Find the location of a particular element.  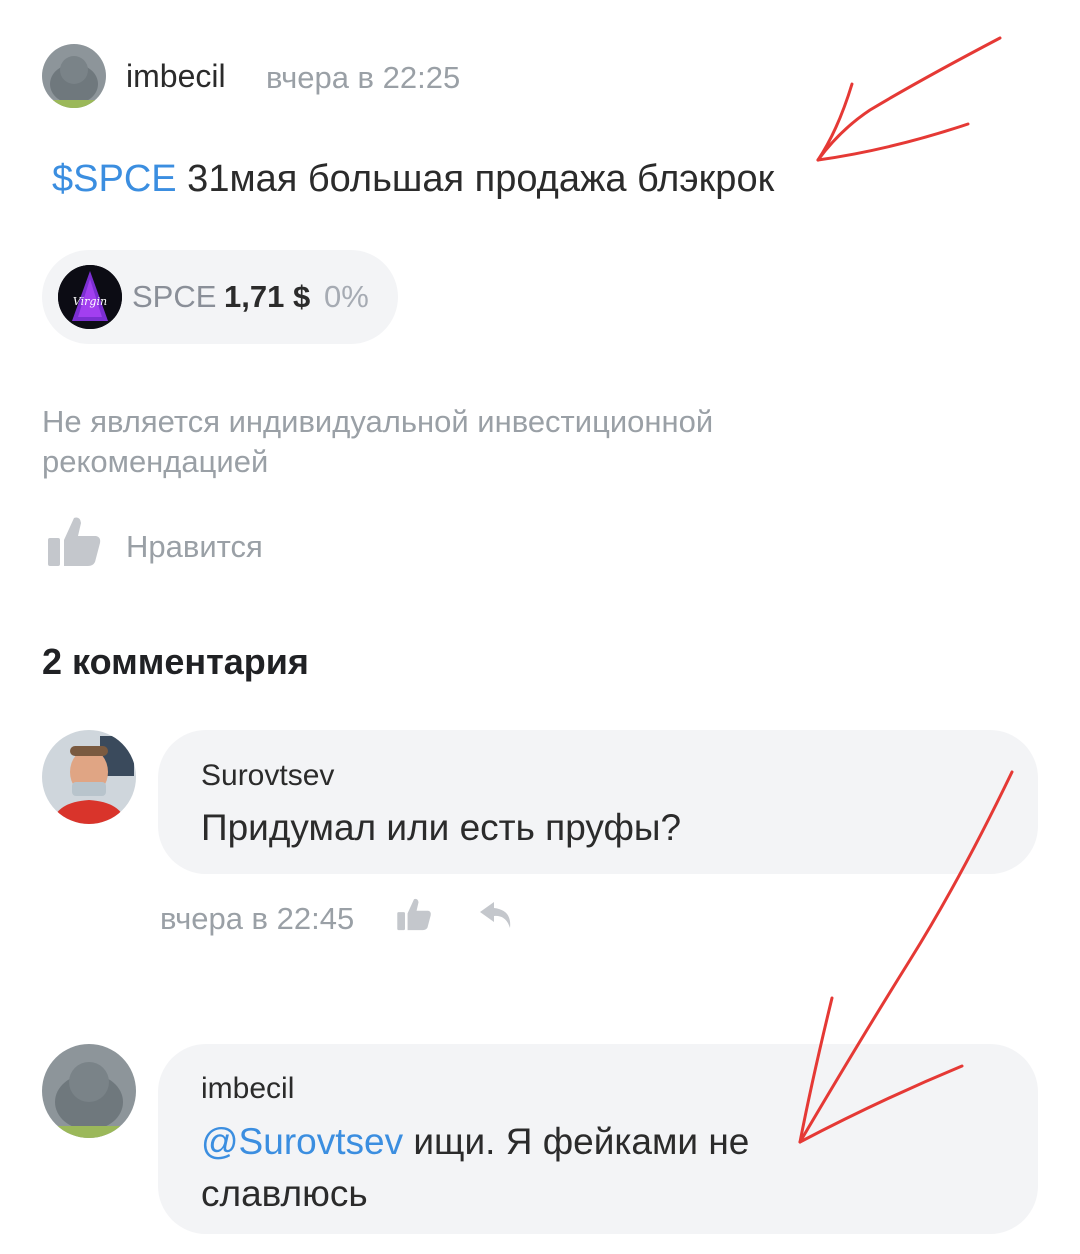

ticker-tag-link: $SPCE is located at coordinates (114, 179).